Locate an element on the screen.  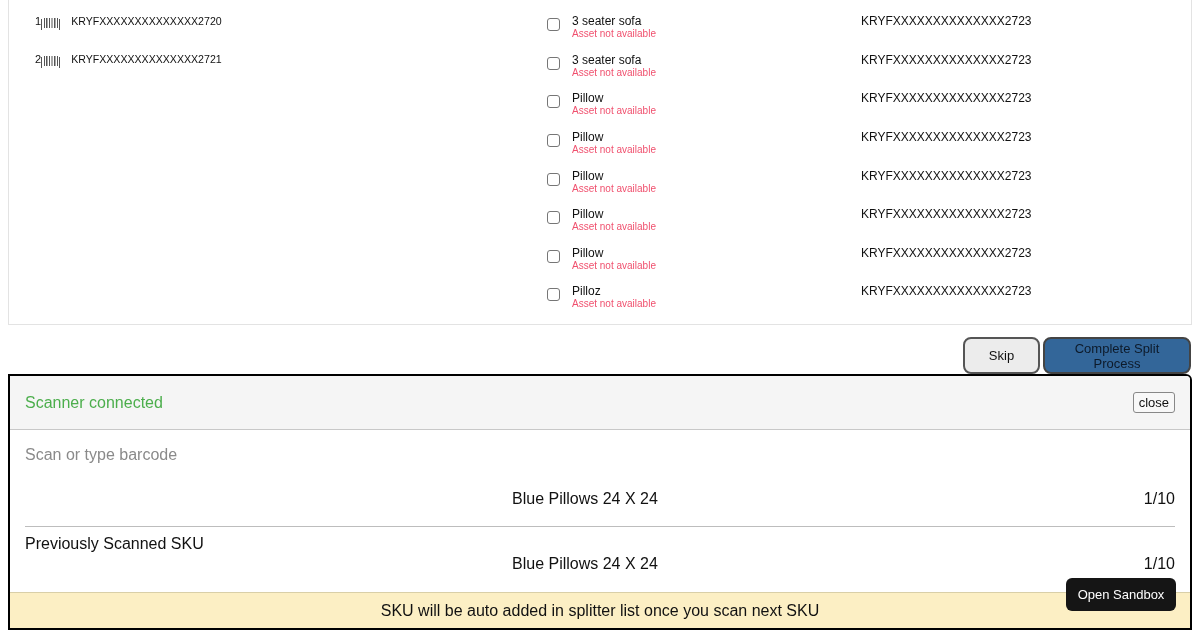
asset-name: Pilloz is located at coordinates (587, 292).